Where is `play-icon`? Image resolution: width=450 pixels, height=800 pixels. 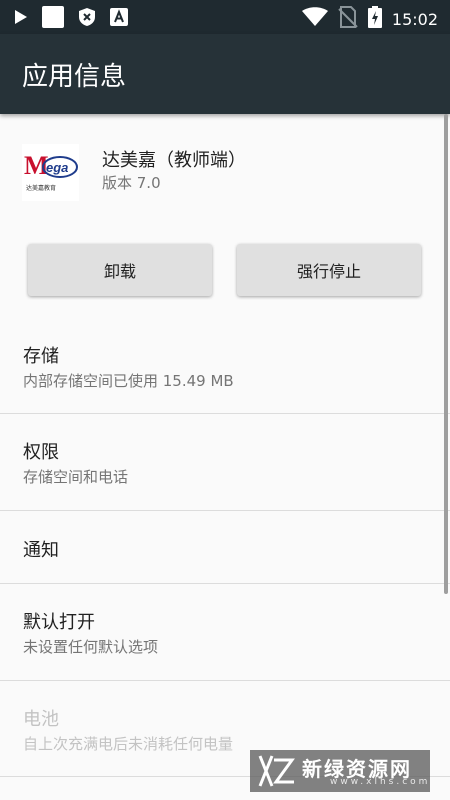
play-icon is located at coordinates (21, 19).